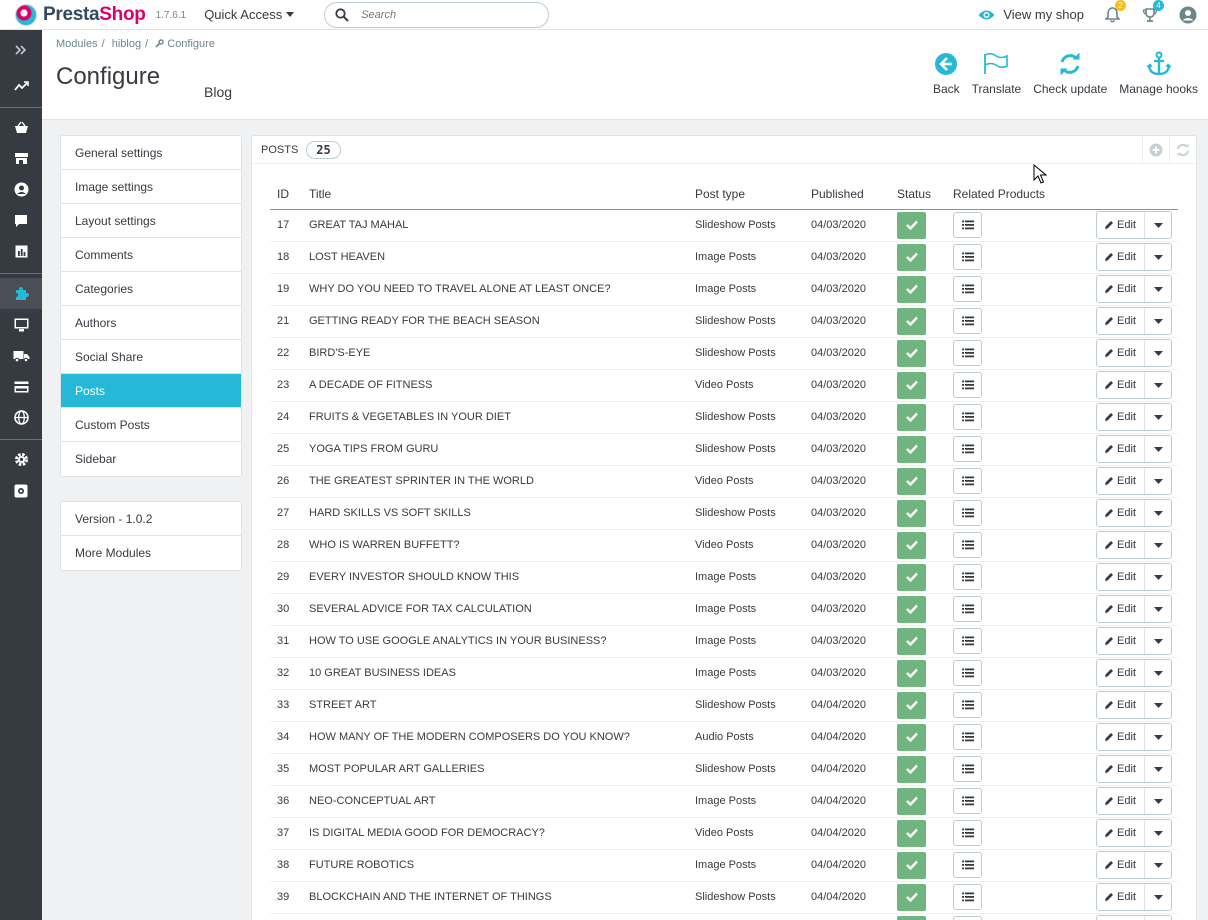  What do you see at coordinates (1158, 73) in the screenshot?
I see `manage-hooks-button: Manage hooks` at bounding box center [1158, 73].